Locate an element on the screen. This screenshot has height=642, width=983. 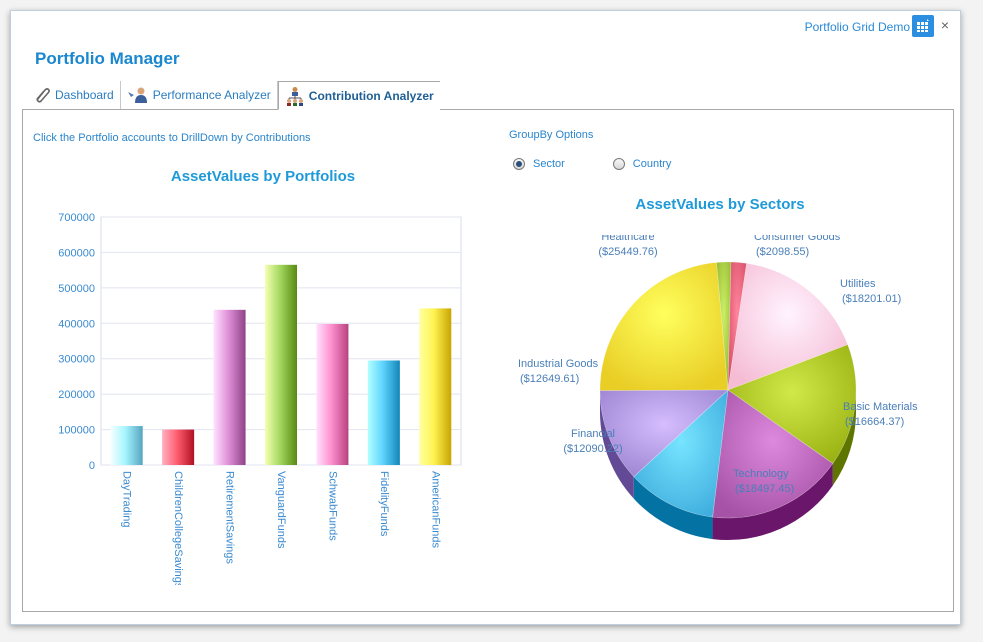
y-tick-label: 400000 is located at coordinates (76, 324).